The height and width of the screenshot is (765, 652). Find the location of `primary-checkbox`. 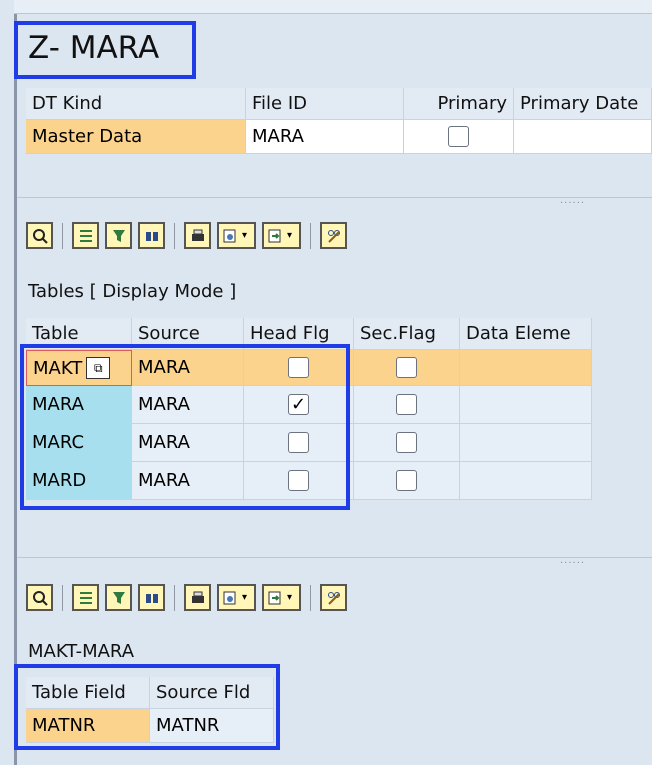

primary-checkbox is located at coordinates (458, 136).